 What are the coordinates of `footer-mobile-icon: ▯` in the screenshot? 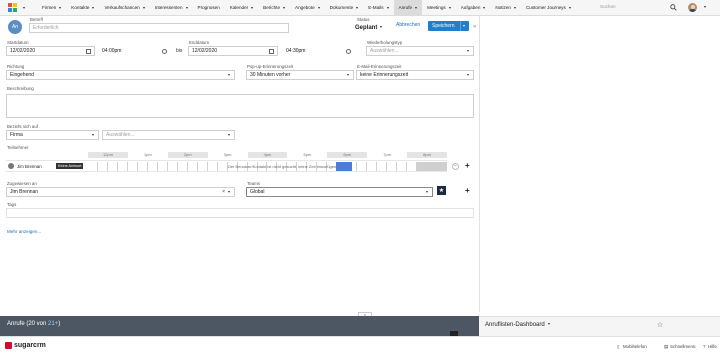 It's located at (618, 347).